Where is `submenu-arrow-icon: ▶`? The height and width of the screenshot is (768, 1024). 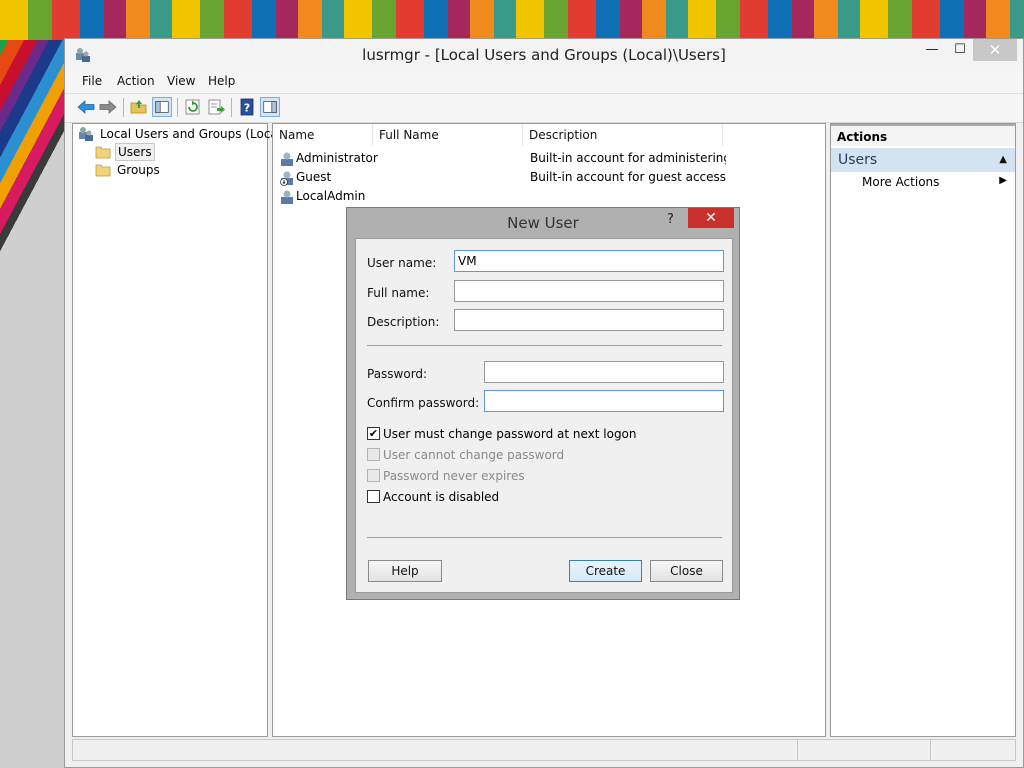 submenu-arrow-icon: ▶ is located at coordinates (1003, 180).